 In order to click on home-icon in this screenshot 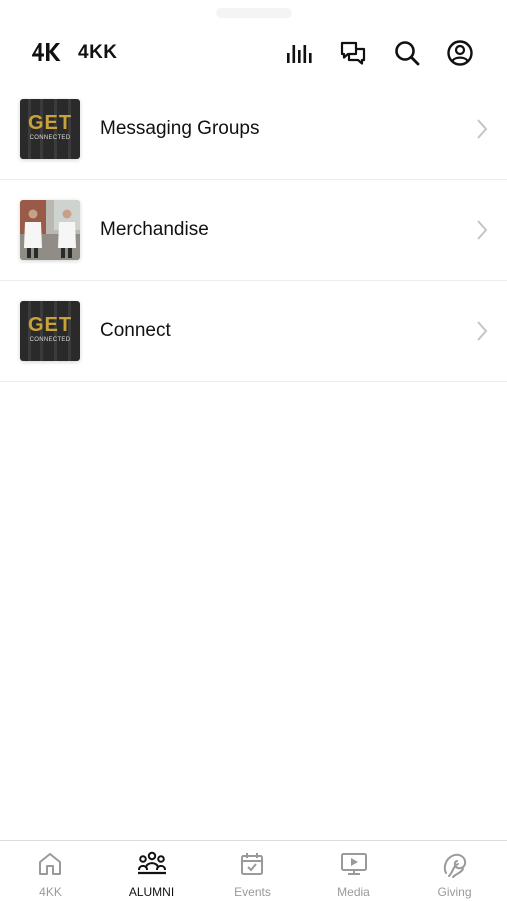, I will do `click(50, 864)`.